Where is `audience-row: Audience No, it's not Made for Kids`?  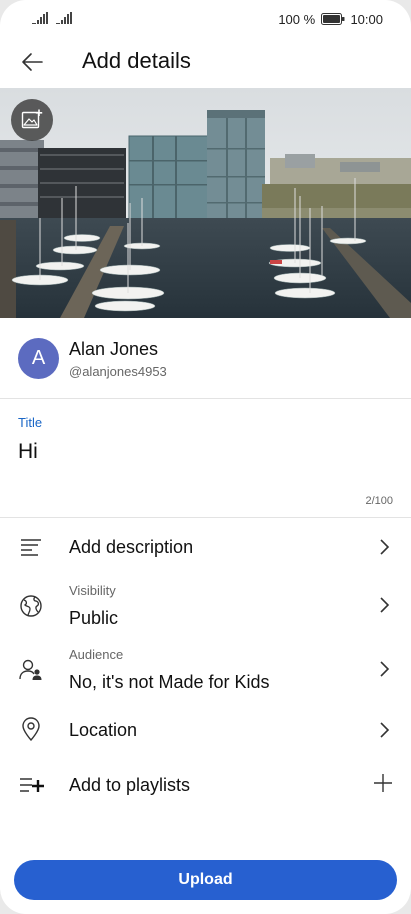
audience-row: Audience No, it's not Made for Kids is located at coordinates (205, 670).